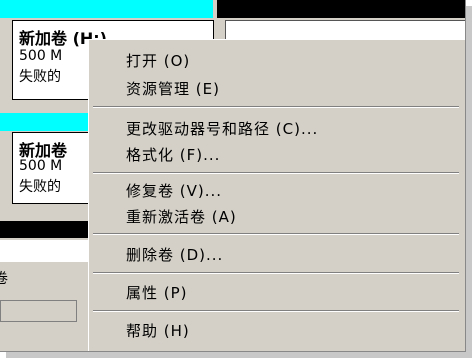  Describe the element at coordinates (4, 278) in the screenshot. I see `partial-label: 卷` at that location.